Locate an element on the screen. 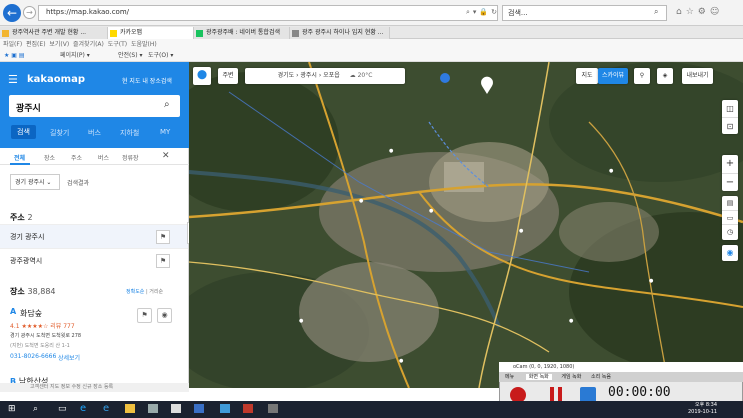  menu-icon: ☰ is located at coordinates (13, 79).